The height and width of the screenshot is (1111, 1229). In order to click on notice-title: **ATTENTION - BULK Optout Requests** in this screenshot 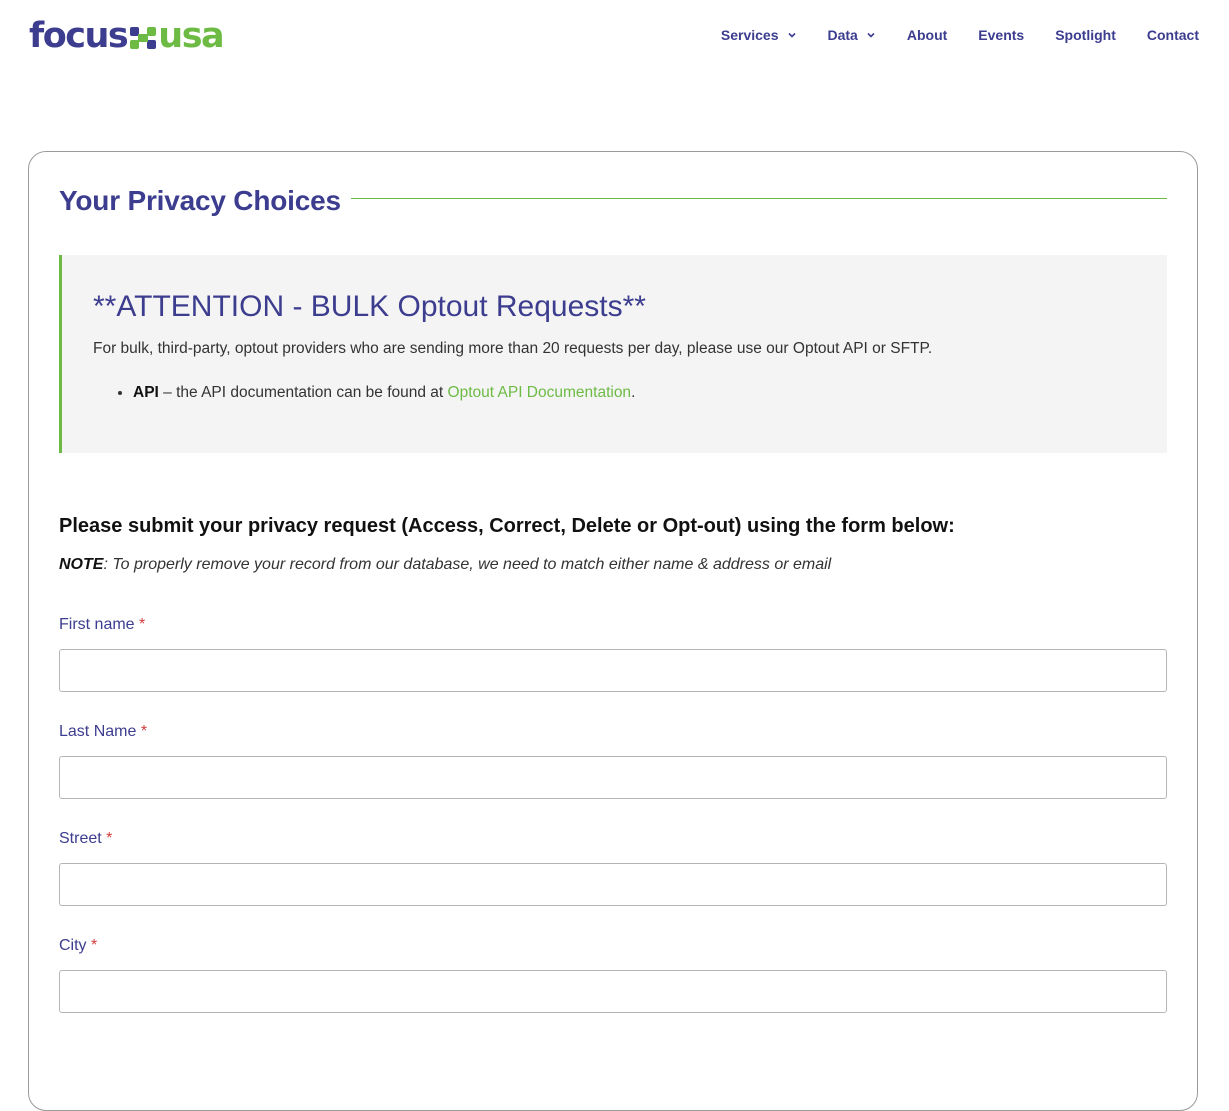, I will do `click(369, 306)`.